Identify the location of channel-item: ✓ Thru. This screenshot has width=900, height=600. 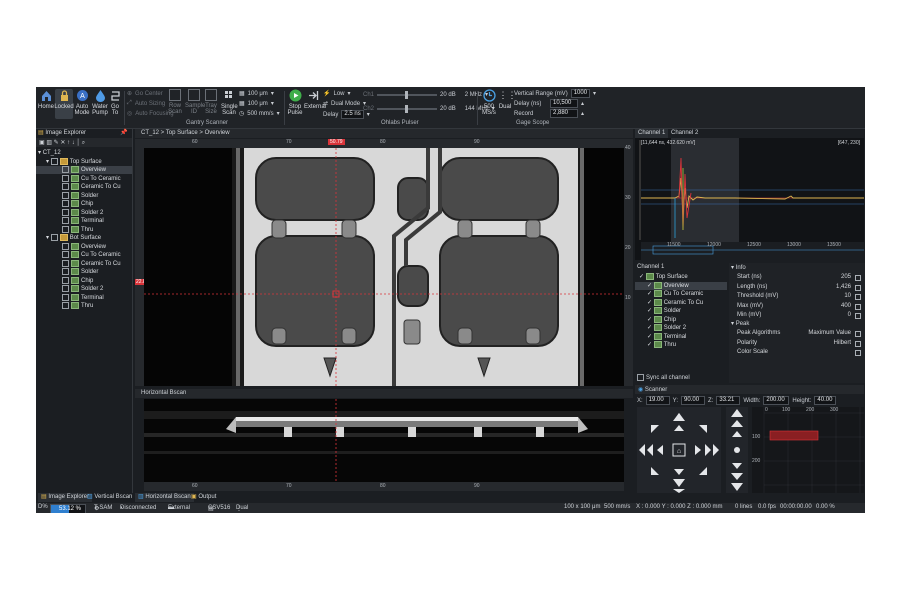
(681, 345).